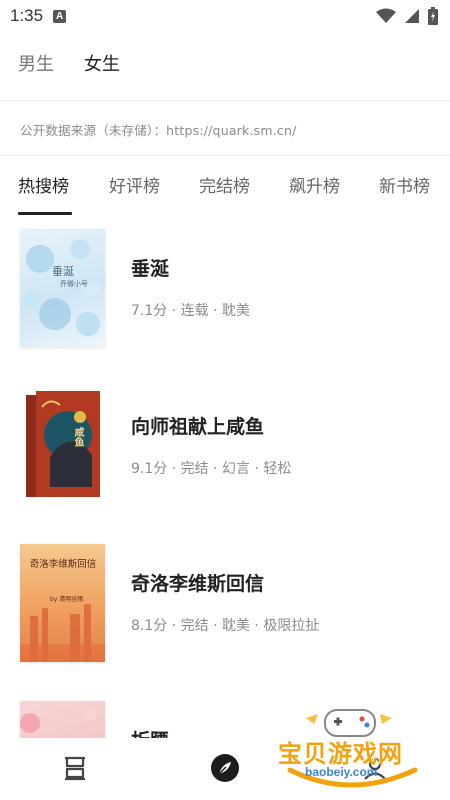 Image resolution: width=450 pixels, height=800 pixels. What do you see at coordinates (63, 564) in the screenshot?
I see `cover-title: 奇洛李维斯回信` at bounding box center [63, 564].